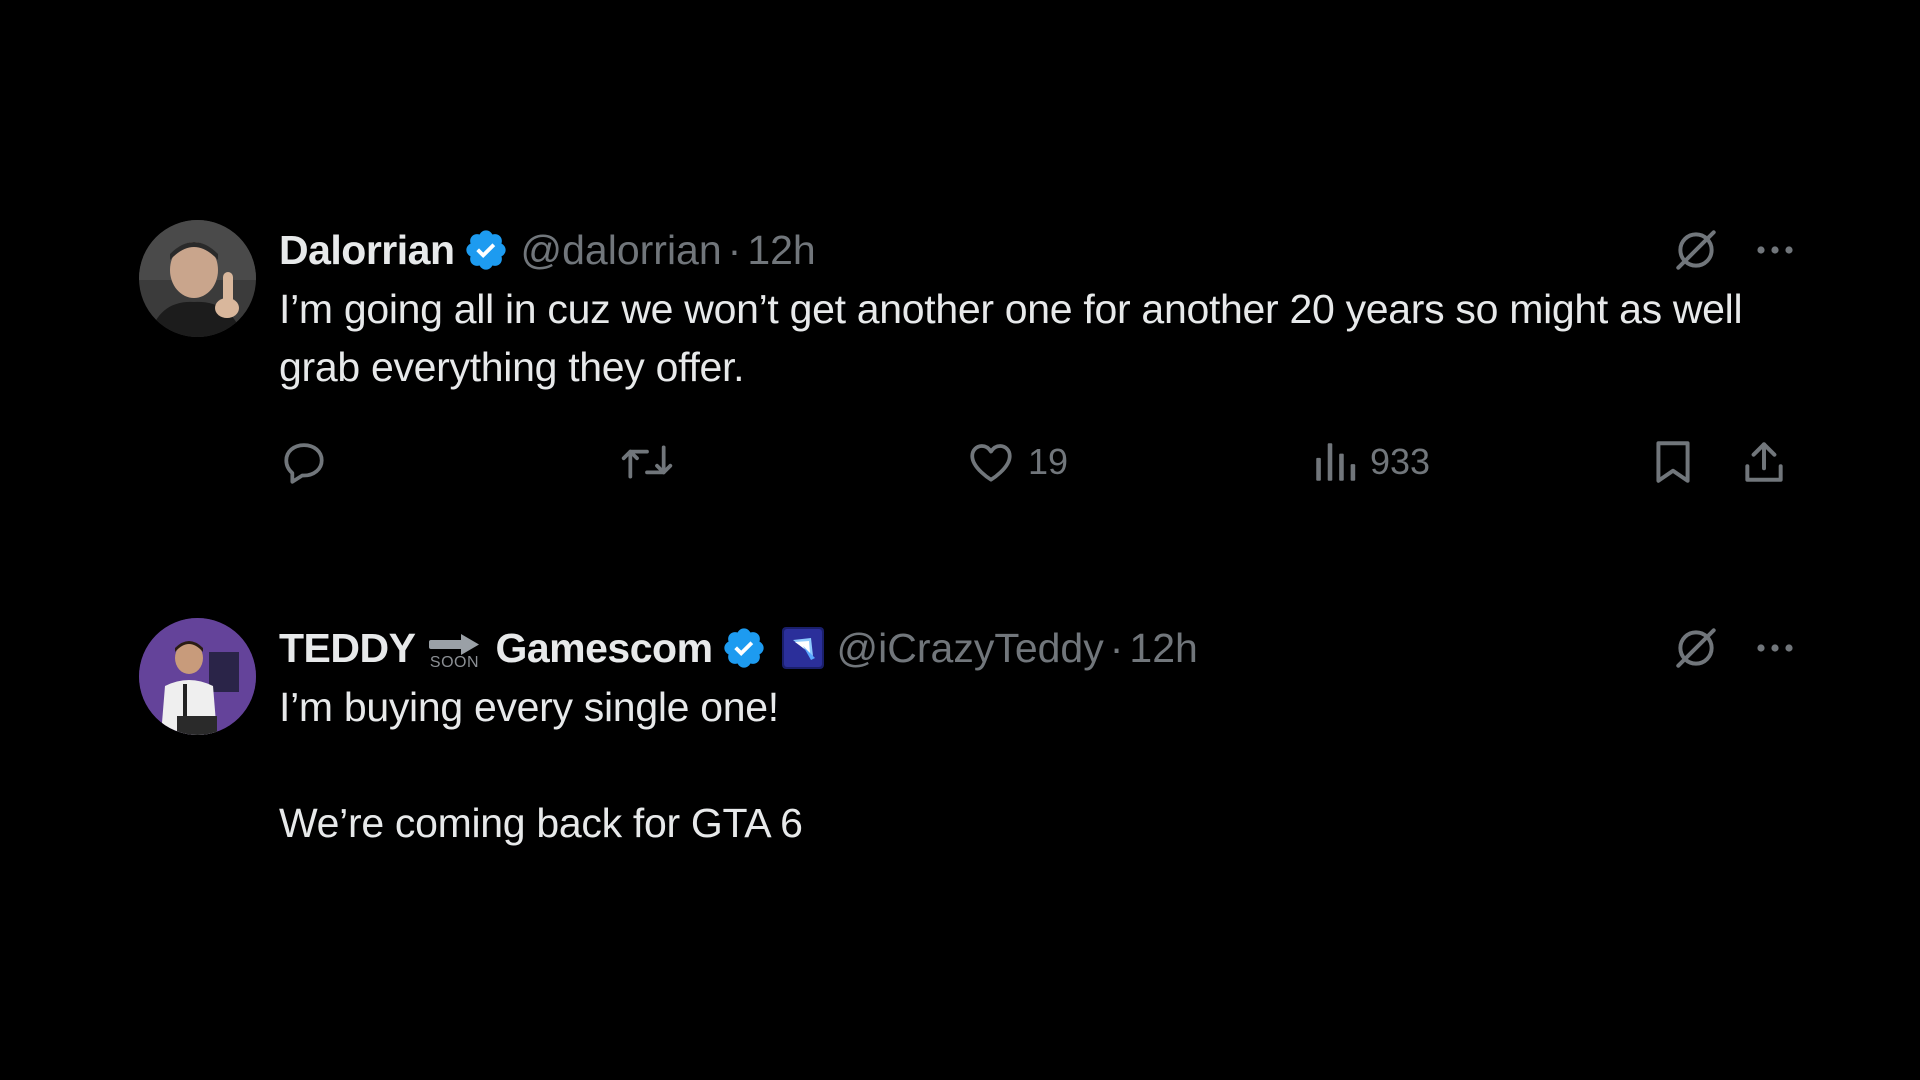 This screenshot has width=1920, height=1080. I want to click on tweet-header: Dalorrian @dalorrian · 12h, so click(1039, 250).